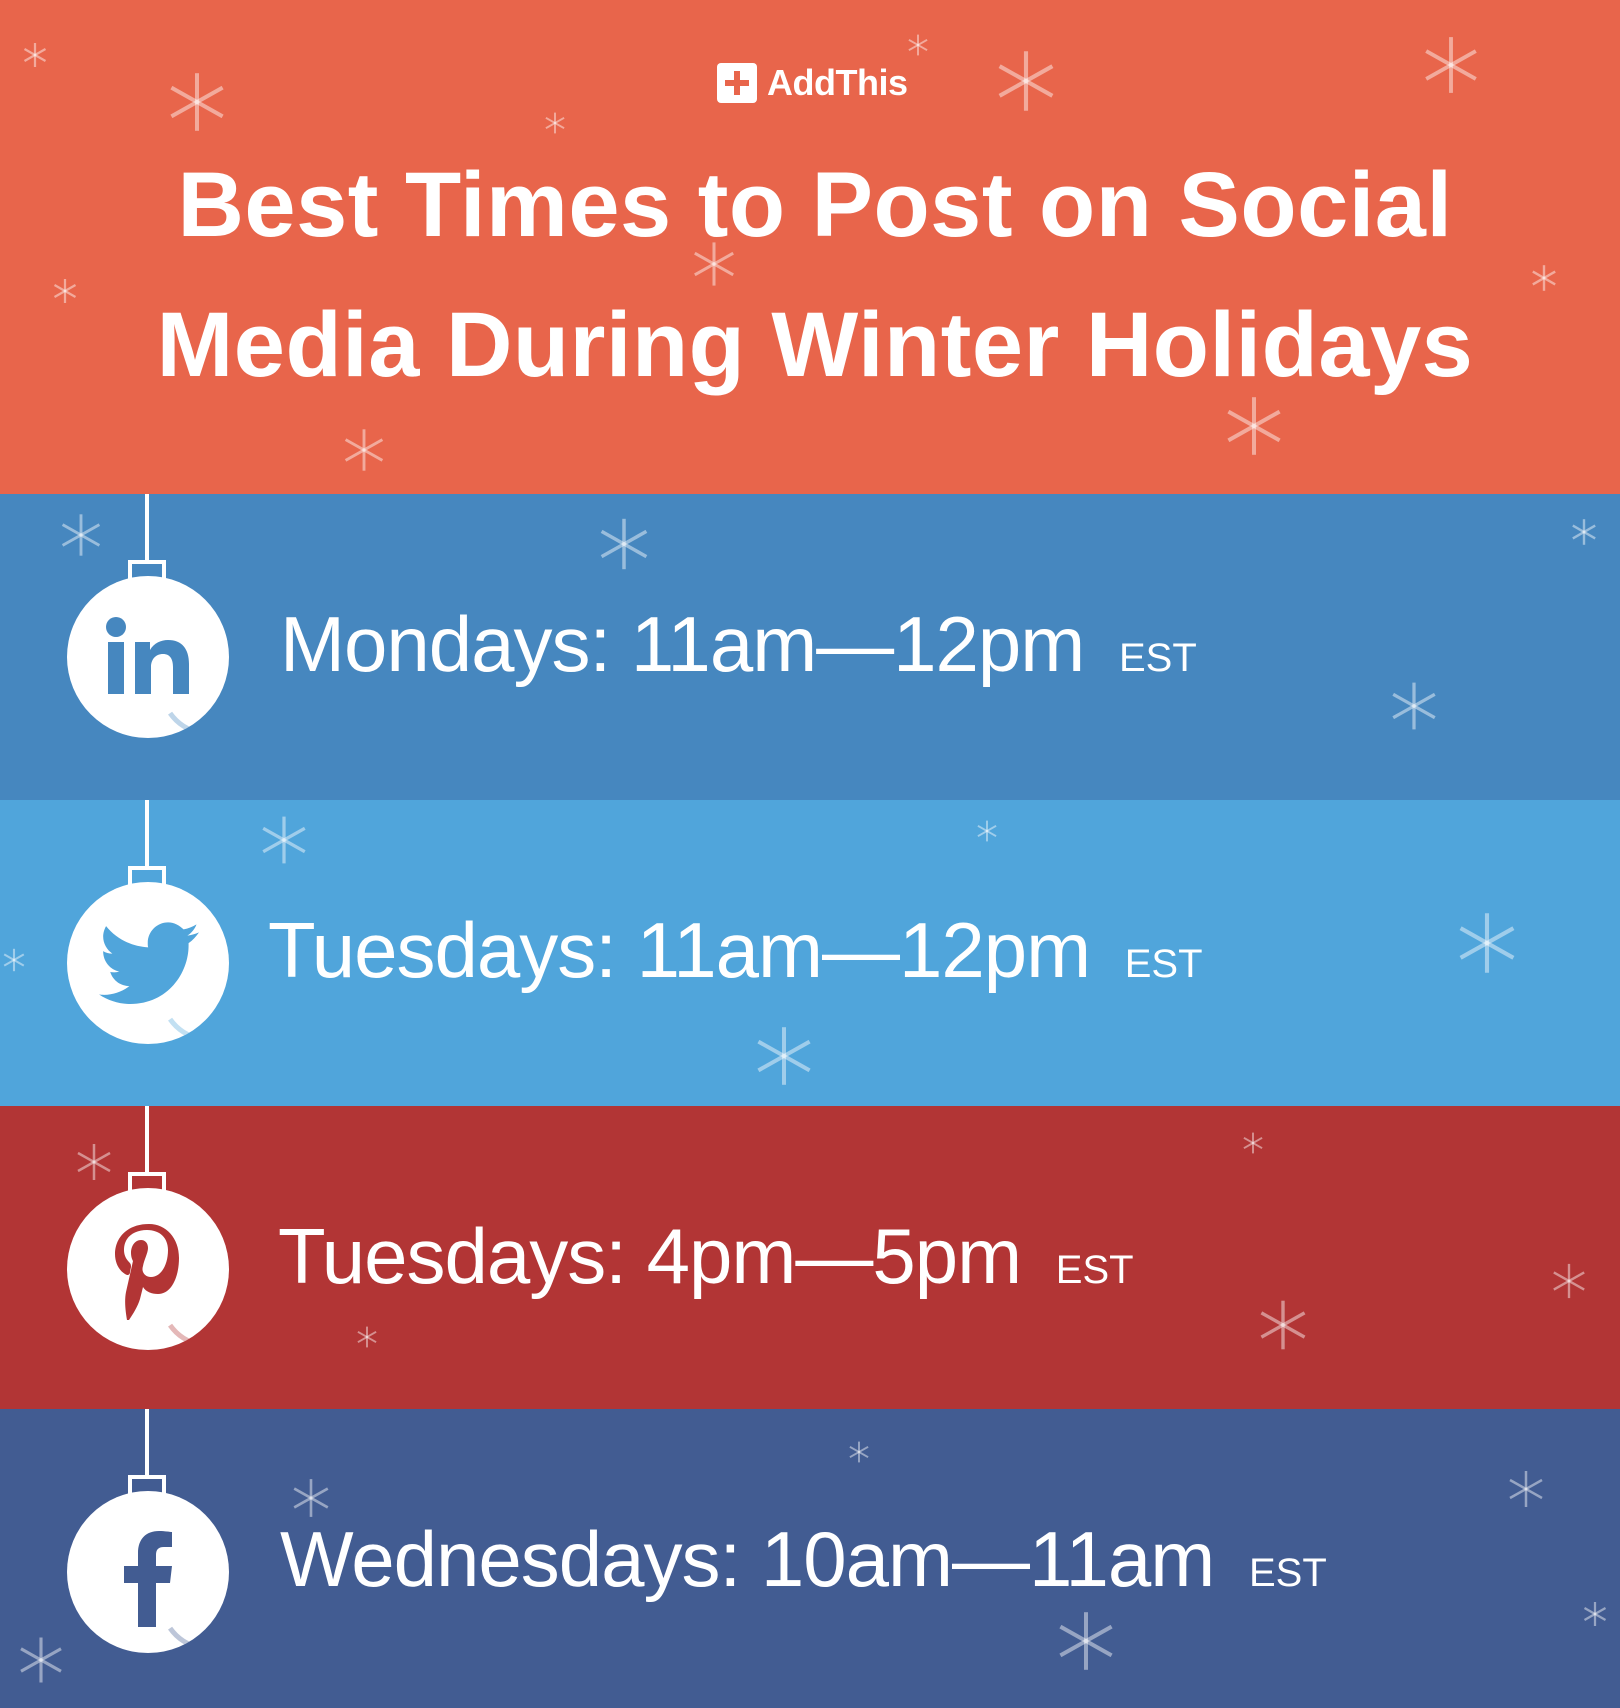 The height and width of the screenshot is (1708, 1620). What do you see at coordinates (987, 1559) in the screenshot?
I see `posting-time: 10am—11am` at bounding box center [987, 1559].